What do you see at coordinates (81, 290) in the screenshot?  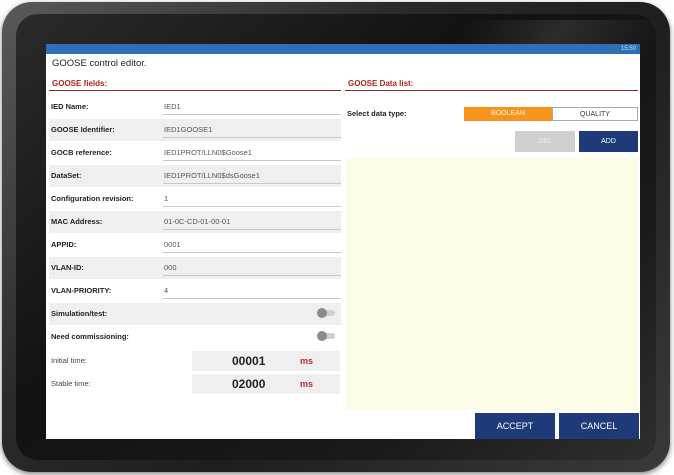 I see `field-label: VLAN-PRIORITY:` at bounding box center [81, 290].